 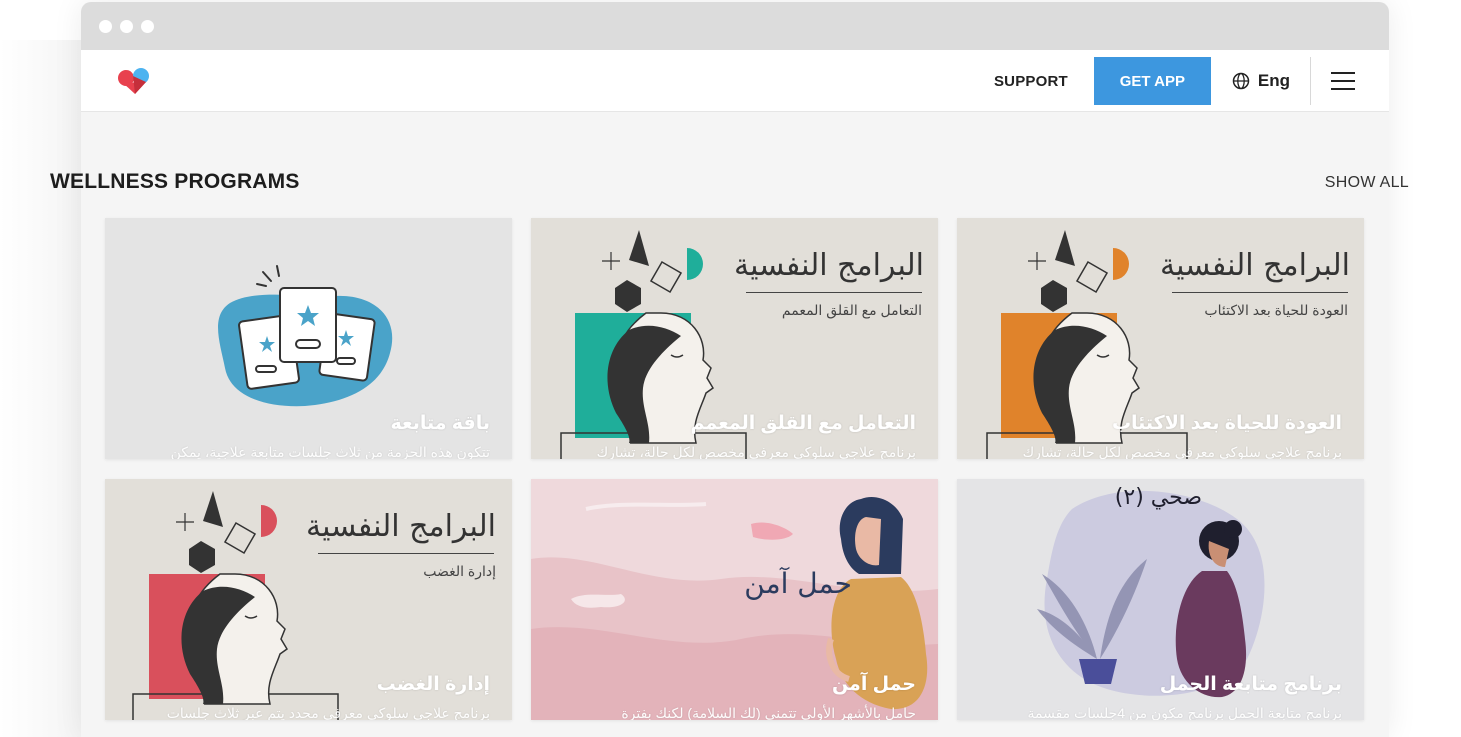 I want to click on support-link: SUPPORT, so click(x=1031, y=81).